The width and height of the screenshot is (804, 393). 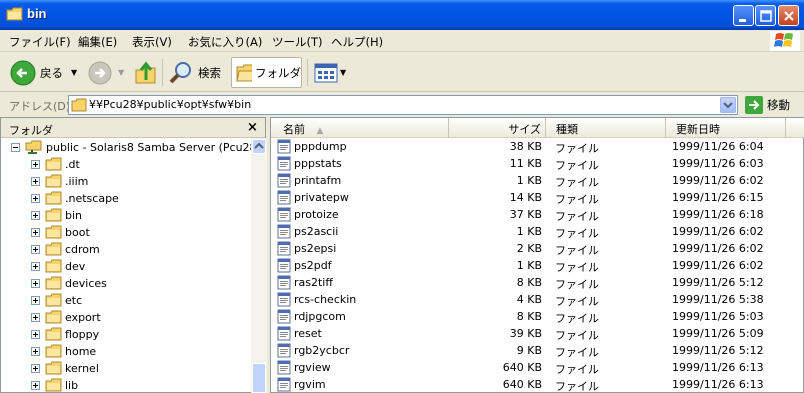 What do you see at coordinates (126, 368) in the screenshot?
I see `tree-item: kernel` at bounding box center [126, 368].